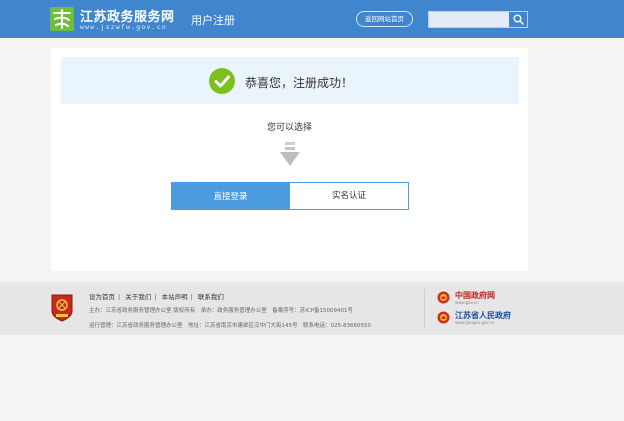 The image size is (624, 421). I want to click on top-header: 江苏政务服务网 www.jszwfw.gov.cn 用户注册 返回网站首页, so click(312, 19).